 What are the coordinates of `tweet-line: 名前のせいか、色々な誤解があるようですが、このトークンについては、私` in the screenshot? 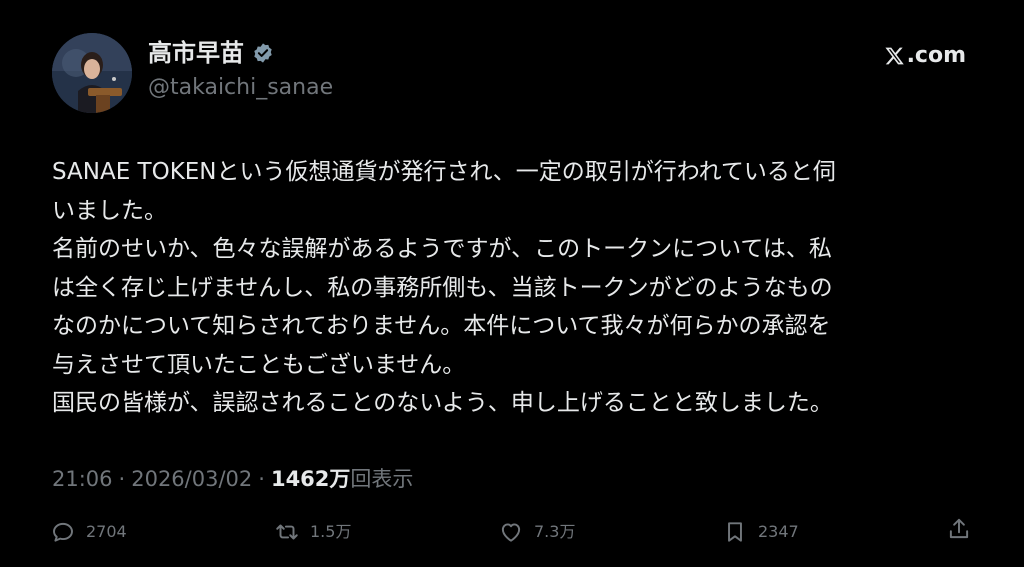 It's located at (442, 249).